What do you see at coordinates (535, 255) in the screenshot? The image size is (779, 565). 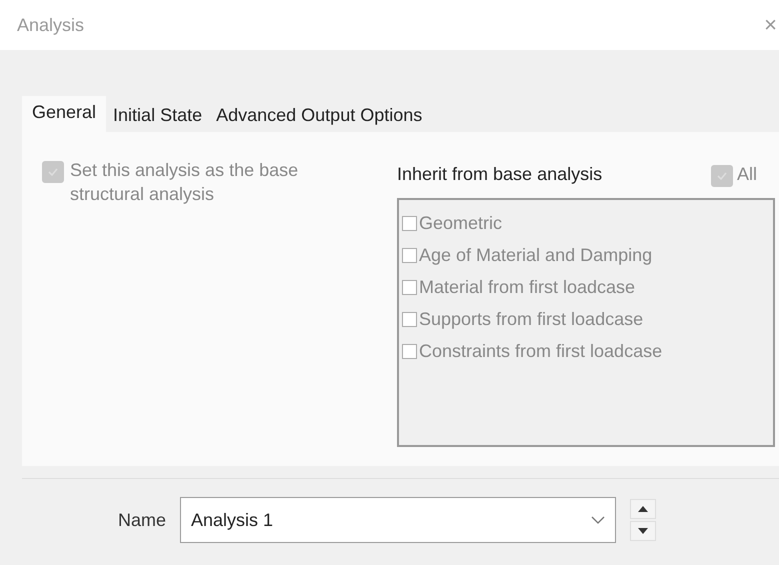 I see `checkbox-label: Age of Material and Damping` at bounding box center [535, 255].